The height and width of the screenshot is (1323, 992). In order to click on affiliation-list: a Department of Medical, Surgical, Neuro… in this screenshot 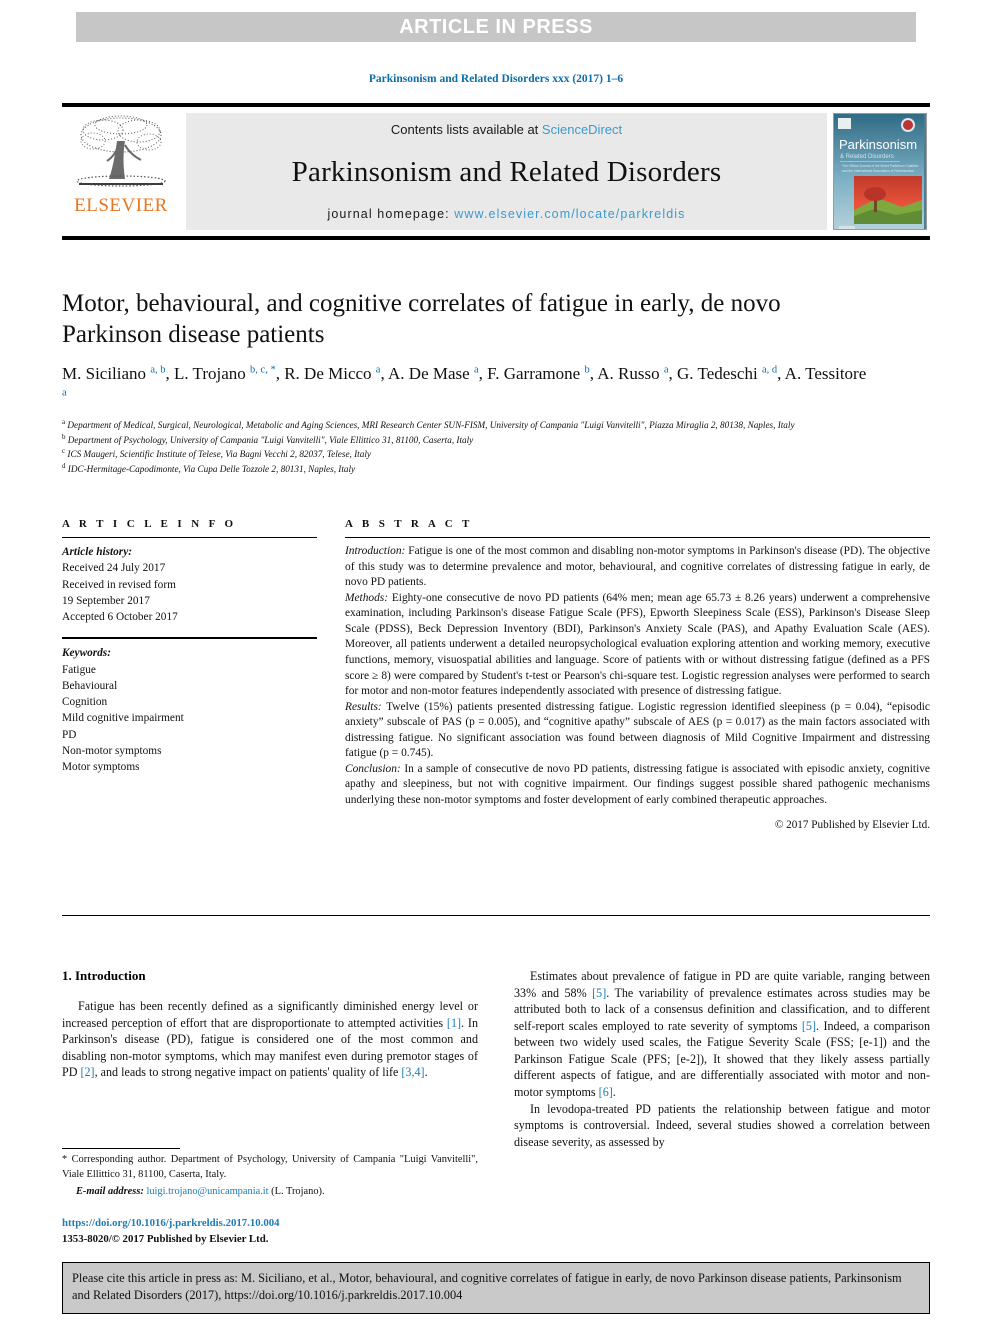, I will do `click(468, 447)`.